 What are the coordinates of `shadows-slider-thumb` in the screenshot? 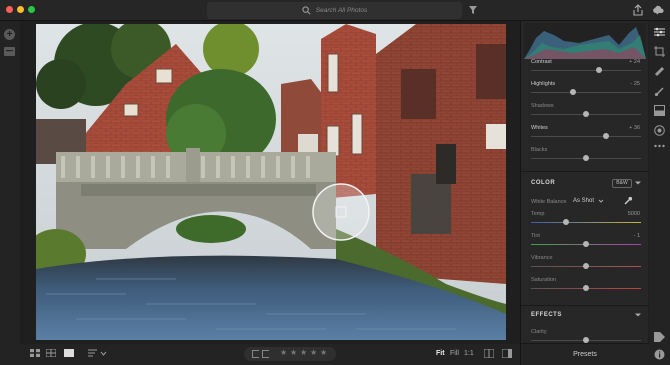 It's located at (586, 114).